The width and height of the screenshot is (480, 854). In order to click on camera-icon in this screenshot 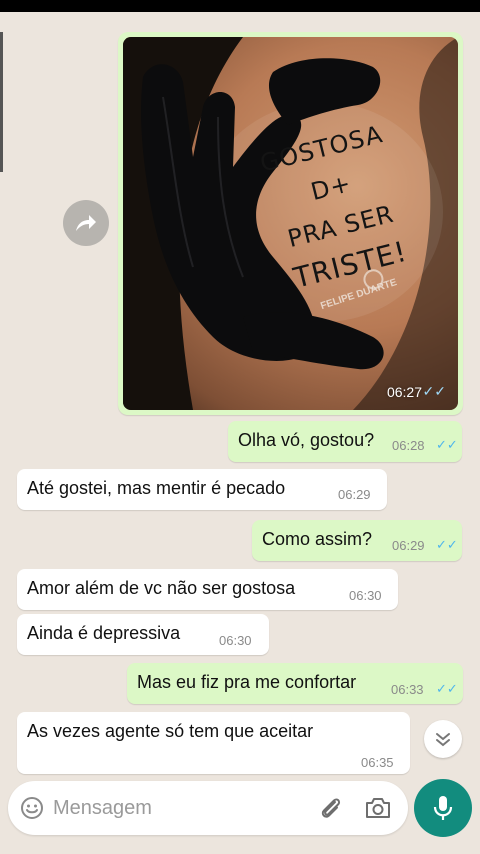, I will do `click(378, 808)`.